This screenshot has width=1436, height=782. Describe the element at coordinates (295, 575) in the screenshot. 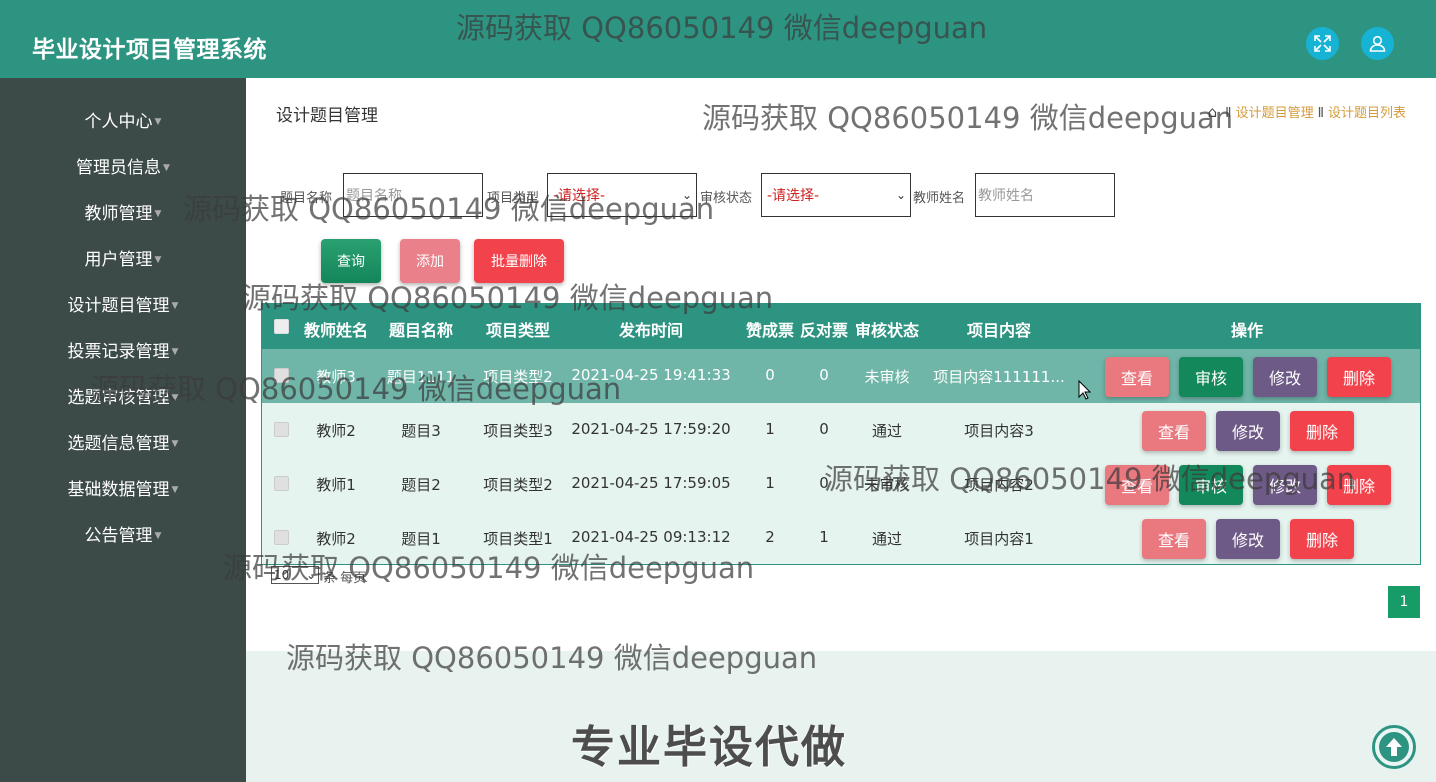

I see `page-size-select: 10 ⌄` at that location.